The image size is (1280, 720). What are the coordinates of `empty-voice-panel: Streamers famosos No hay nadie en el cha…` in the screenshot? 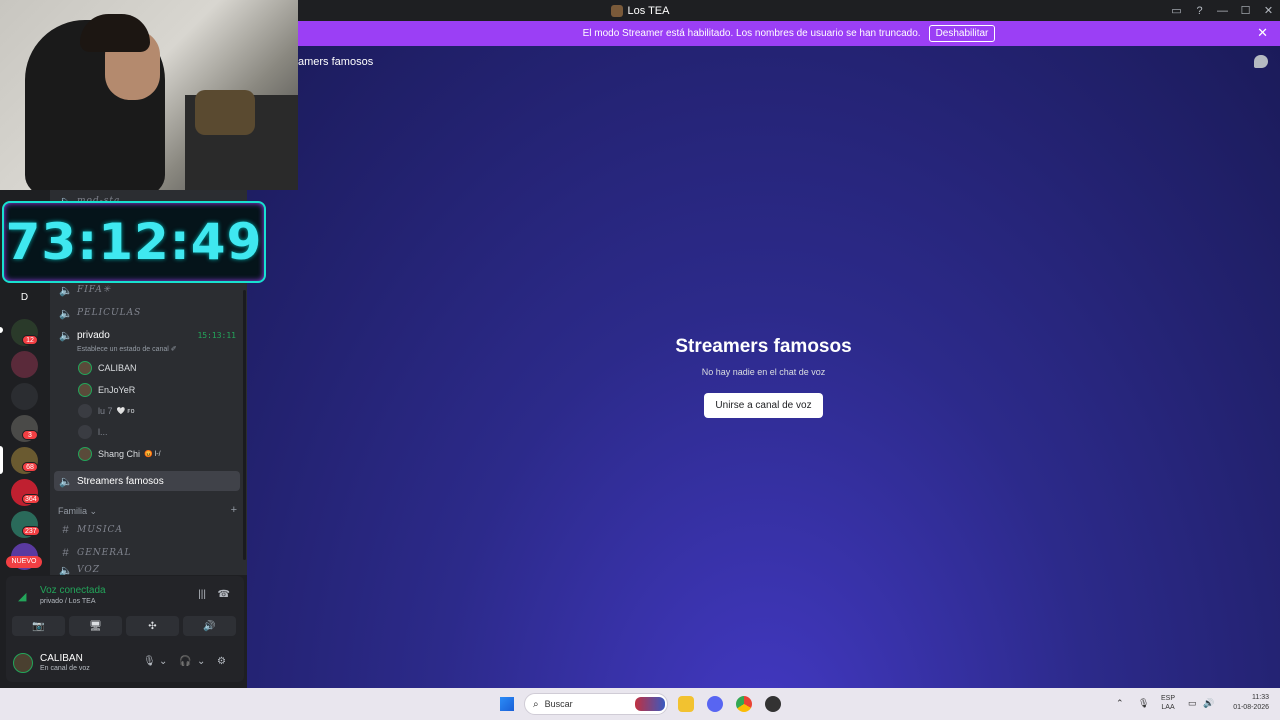 It's located at (763, 377).